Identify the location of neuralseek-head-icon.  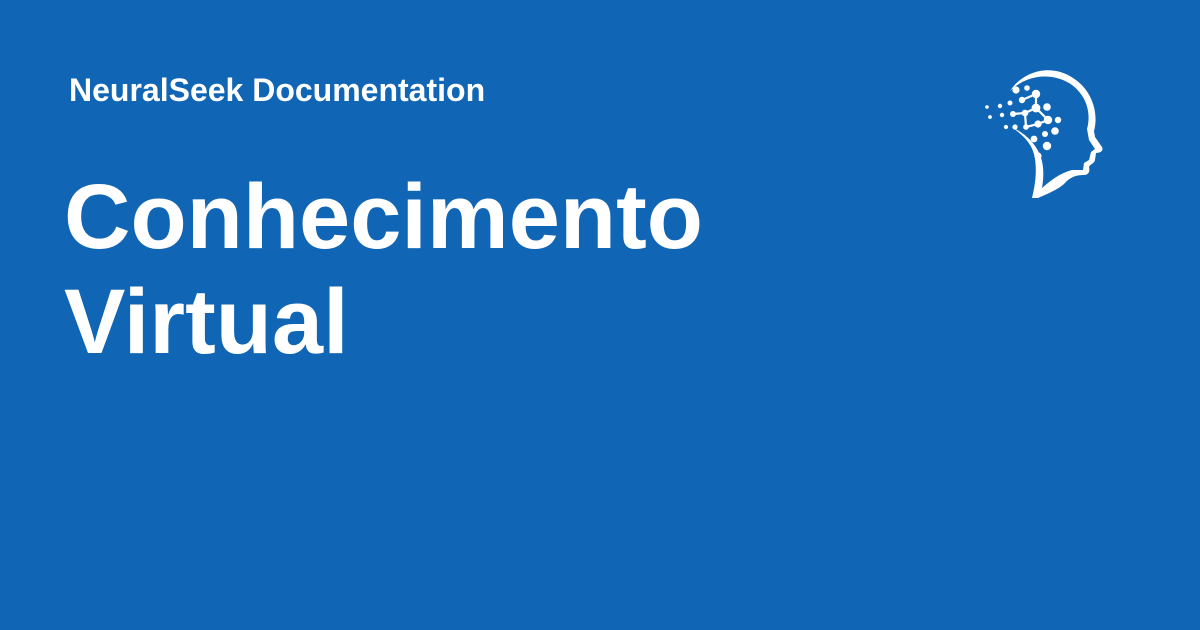
(1043, 131).